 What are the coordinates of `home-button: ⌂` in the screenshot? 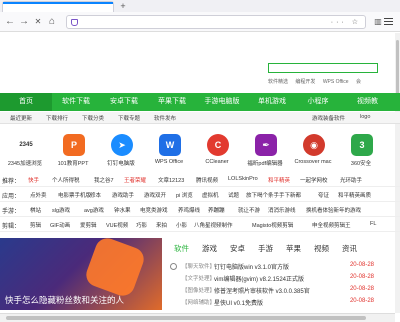 It's located at (52, 22).